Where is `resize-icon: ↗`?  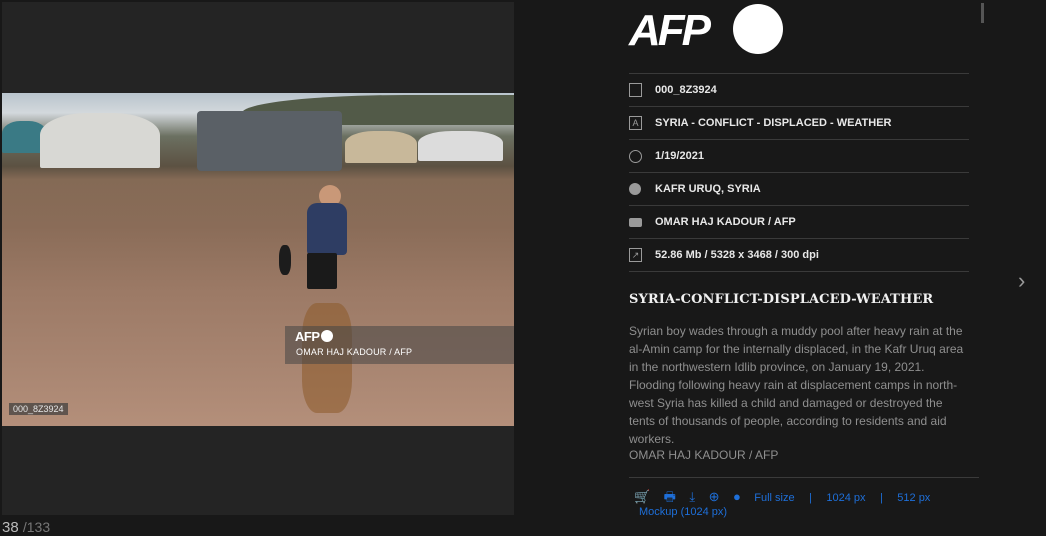 resize-icon: ↗ is located at coordinates (642, 255).